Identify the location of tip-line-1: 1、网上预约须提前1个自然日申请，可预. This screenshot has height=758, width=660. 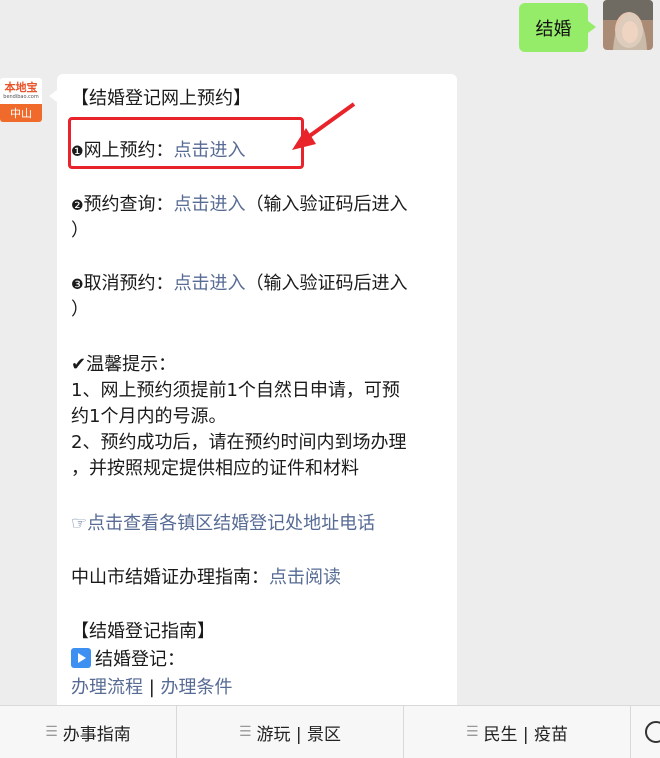
(235, 390).